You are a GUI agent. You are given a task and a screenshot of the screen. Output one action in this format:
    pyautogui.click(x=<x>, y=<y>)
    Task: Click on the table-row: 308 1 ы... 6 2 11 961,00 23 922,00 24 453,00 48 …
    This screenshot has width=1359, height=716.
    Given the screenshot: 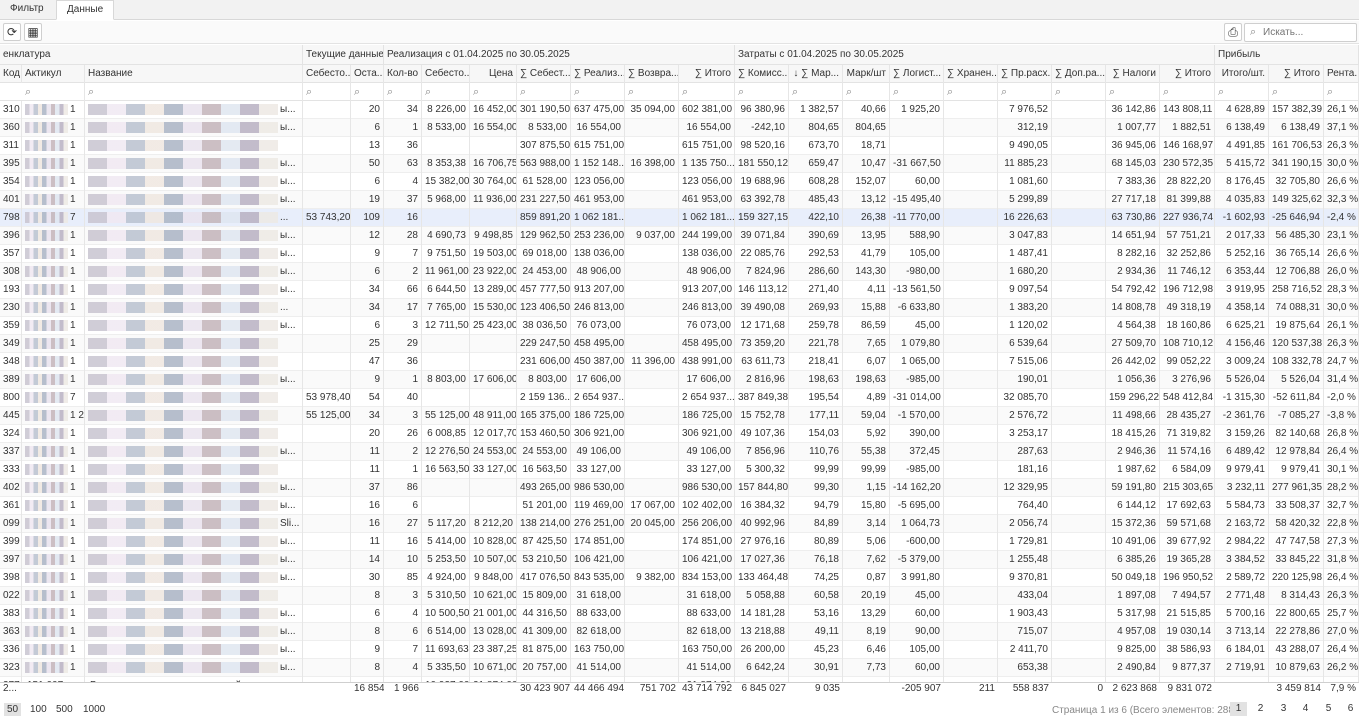 What is the action you would take?
    pyautogui.click(x=679, y=272)
    